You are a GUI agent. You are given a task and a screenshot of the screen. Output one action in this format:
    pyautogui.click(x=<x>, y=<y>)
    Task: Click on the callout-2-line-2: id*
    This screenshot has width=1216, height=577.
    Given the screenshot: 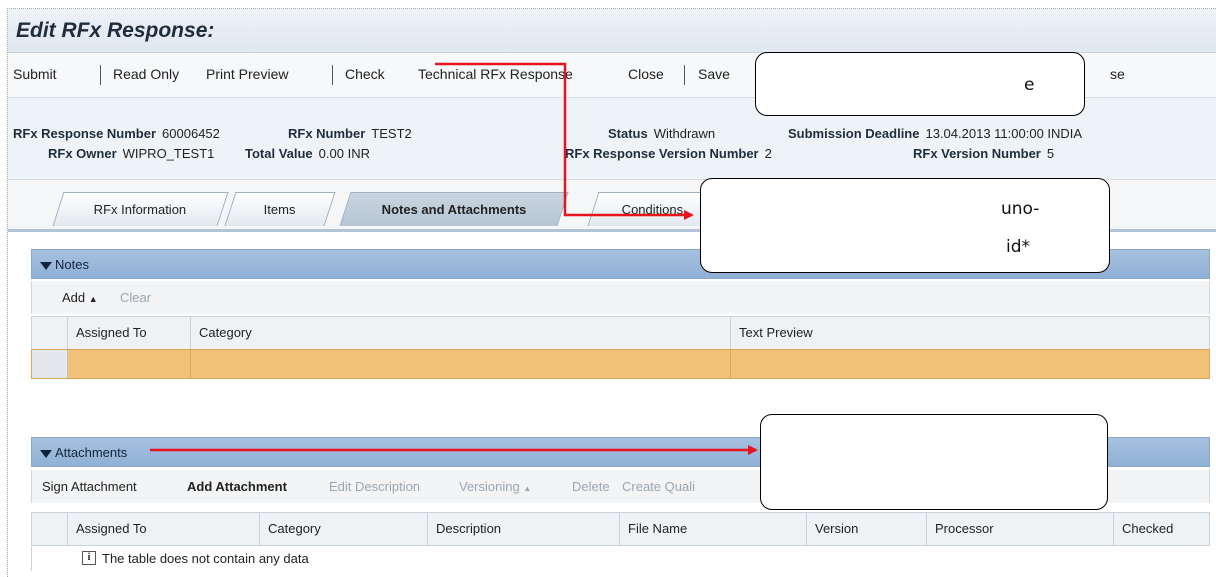 What is the action you would take?
    pyautogui.click(x=1018, y=247)
    